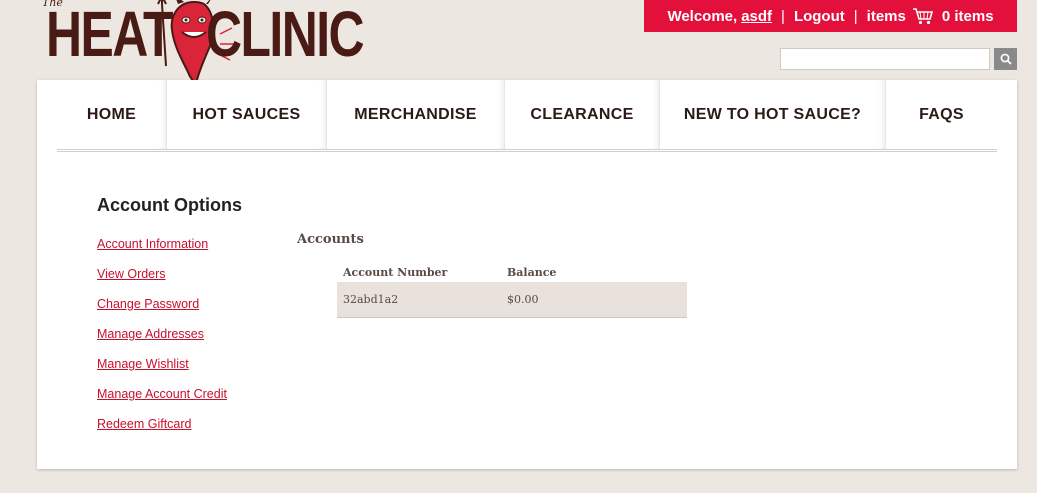 This screenshot has width=1037, height=493. I want to click on list-item: Change Password, so click(162, 310).